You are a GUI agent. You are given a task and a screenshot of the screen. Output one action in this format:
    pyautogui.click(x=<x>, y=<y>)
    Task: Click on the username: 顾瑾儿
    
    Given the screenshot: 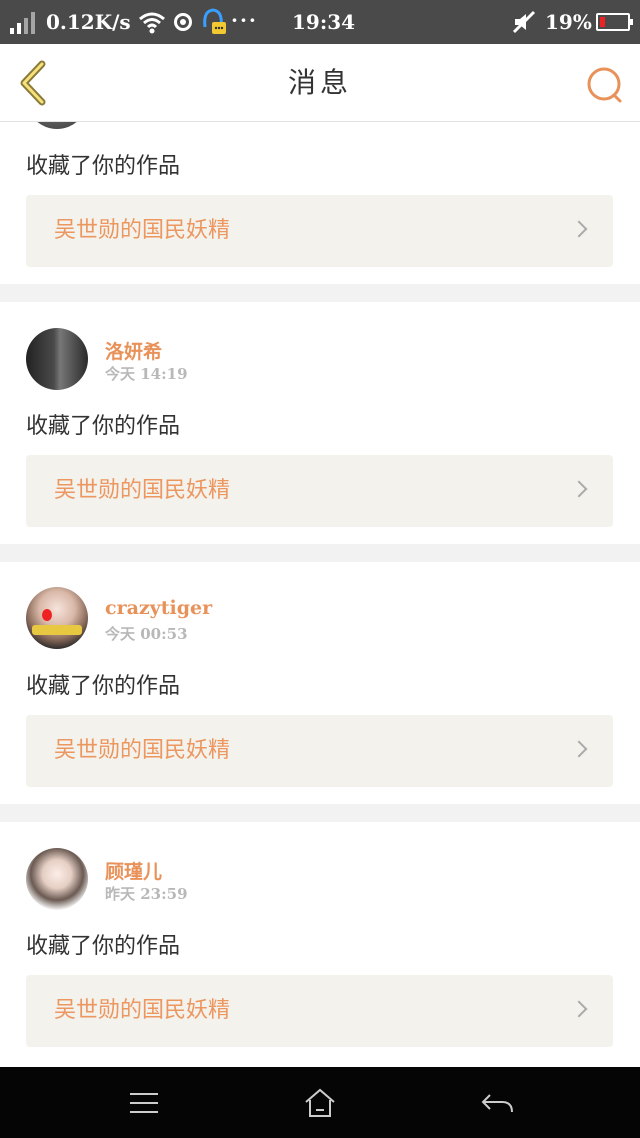 What is the action you would take?
    pyautogui.click(x=133, y=870)
    